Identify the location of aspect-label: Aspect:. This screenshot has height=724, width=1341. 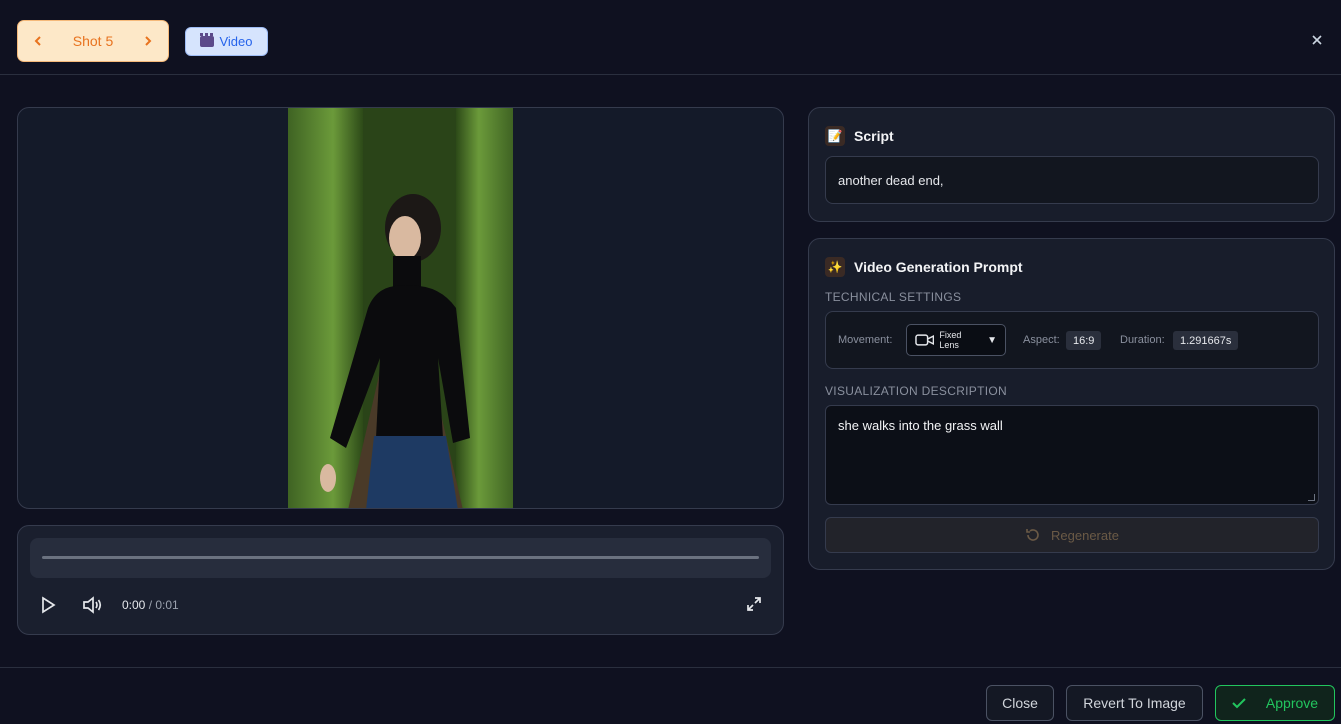
(1041, 340).